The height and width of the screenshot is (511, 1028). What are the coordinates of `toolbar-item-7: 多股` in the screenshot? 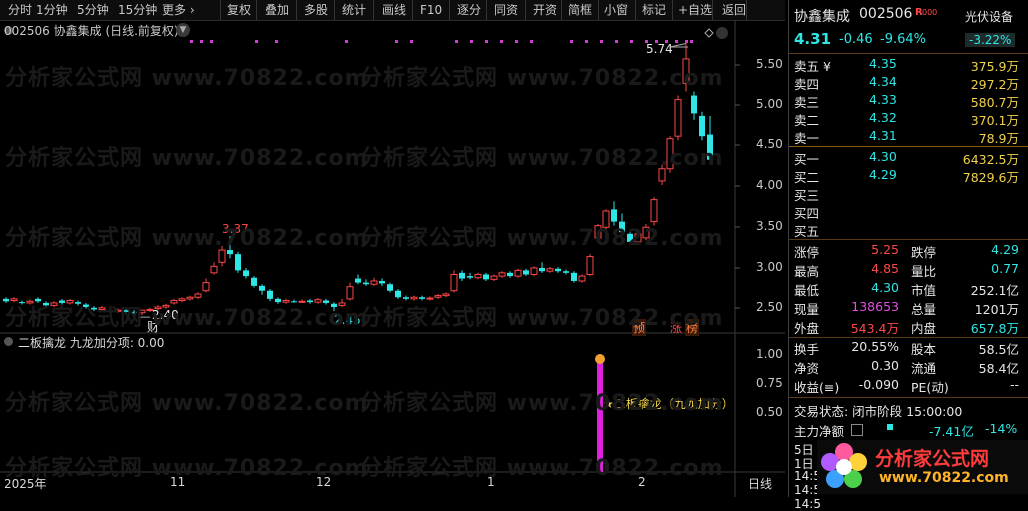 It's located at (316, 10).